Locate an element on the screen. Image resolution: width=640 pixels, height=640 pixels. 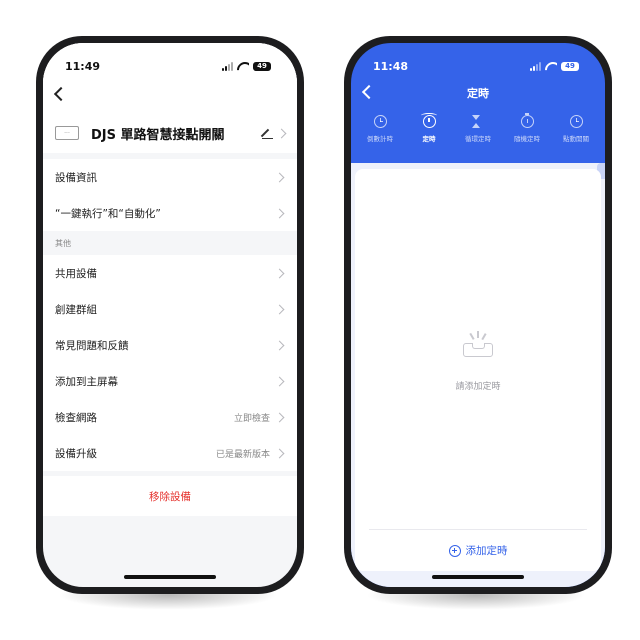
row-label: 常見問題和反饋 is located at coordinates (92, 345).